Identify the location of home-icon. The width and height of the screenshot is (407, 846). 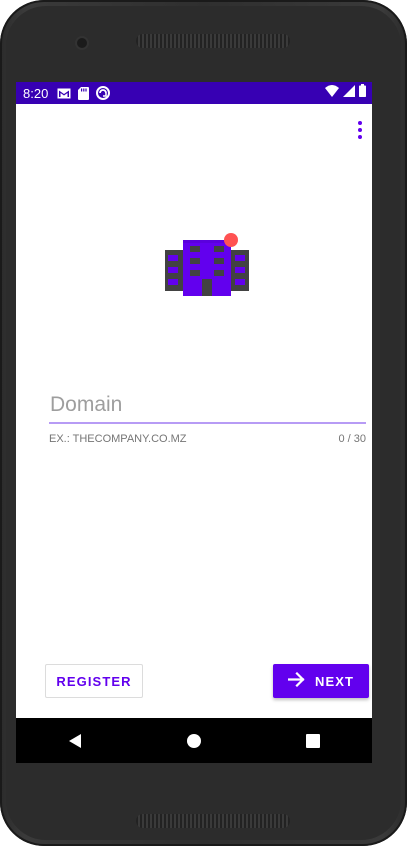
(194, 740).